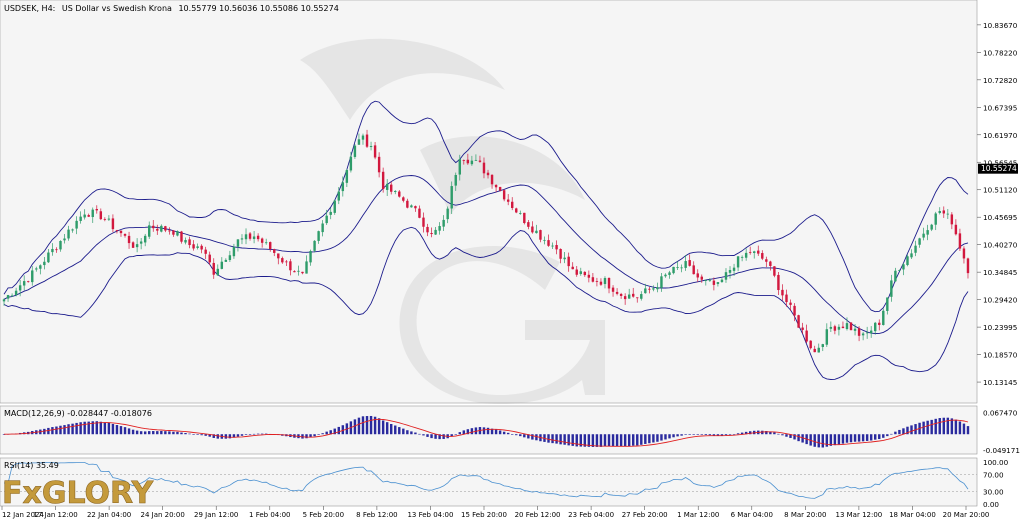 The width and height of the screenshot is (1024, 524). What do you see at coordinates (269, 515) in the screenshot?
I see `time-tick-label: 1 Feb 04:00` at bounding box center [269, 515].